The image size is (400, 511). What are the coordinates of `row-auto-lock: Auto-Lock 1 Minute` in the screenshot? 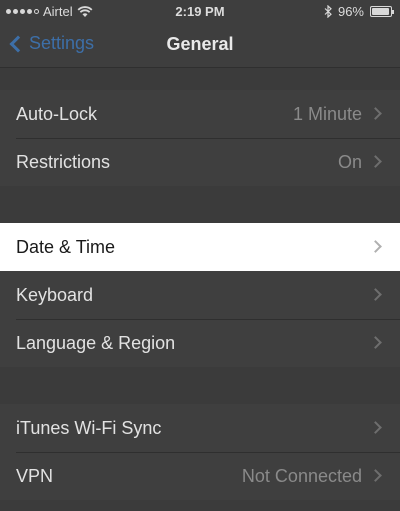 It's located at (200, 114).